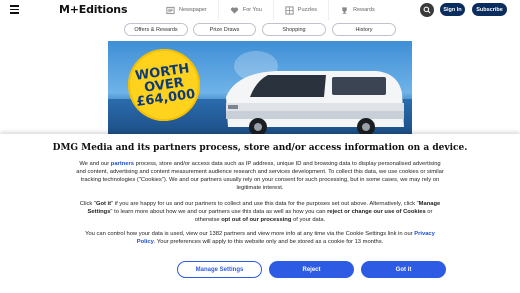  I want to click on search-button, so click(427, 10).